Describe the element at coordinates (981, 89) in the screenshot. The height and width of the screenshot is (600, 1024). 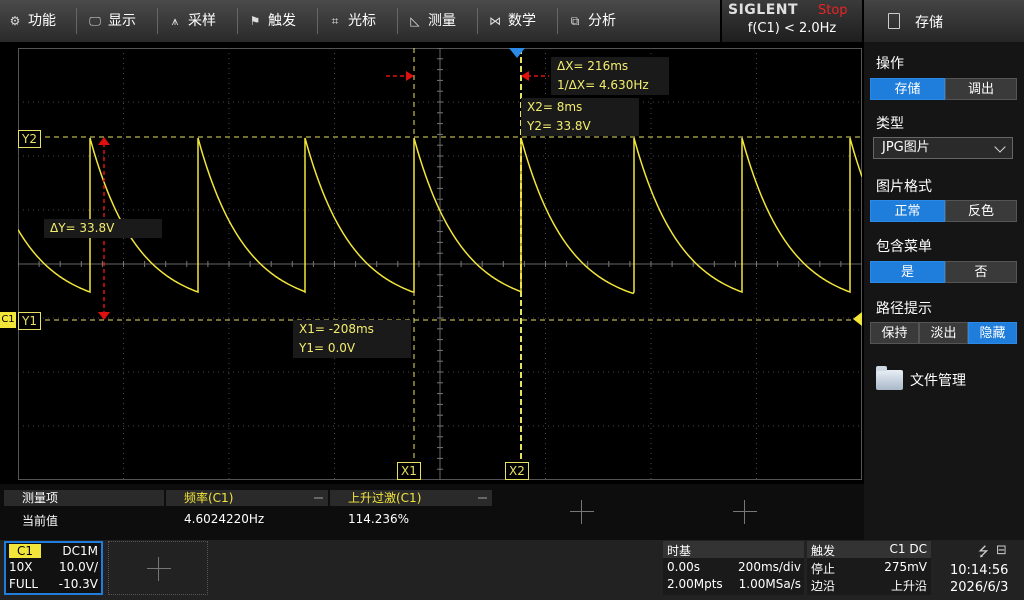
I see `operation-recall: 调出` at that location.